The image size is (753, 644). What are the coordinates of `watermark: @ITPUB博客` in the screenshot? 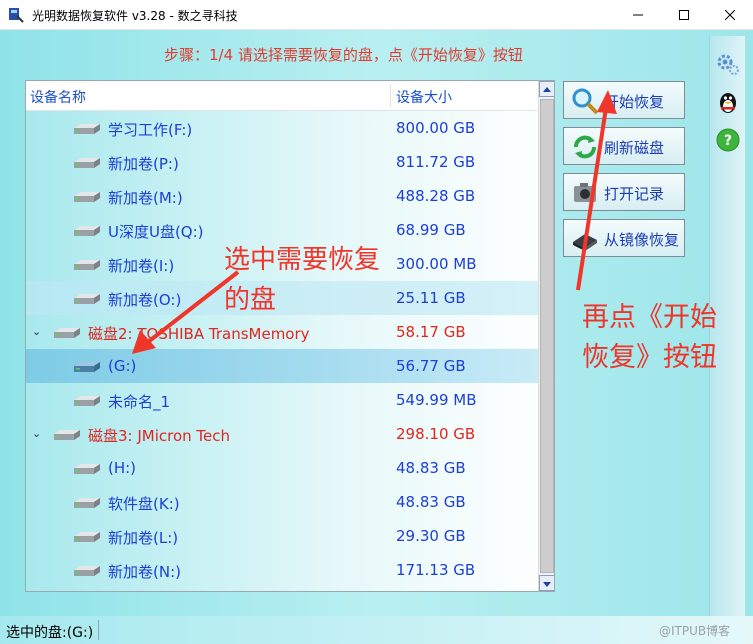 It's located at (695, 631).